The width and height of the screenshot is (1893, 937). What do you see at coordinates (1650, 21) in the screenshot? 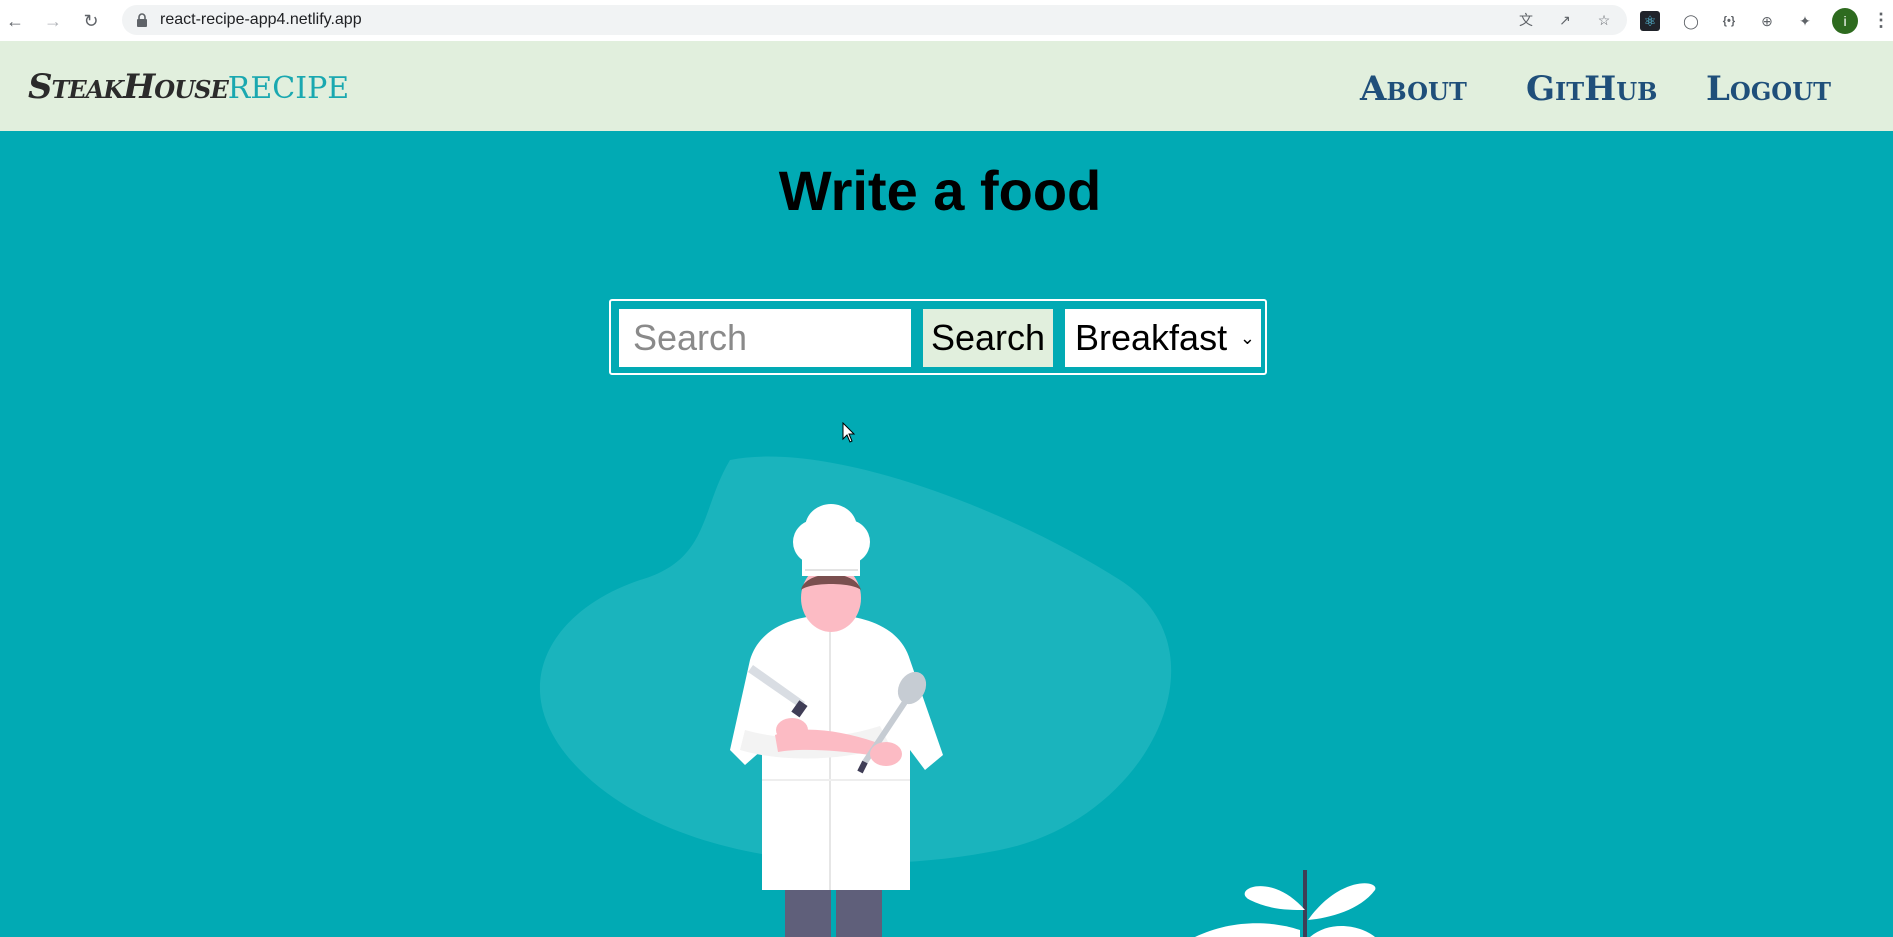
I see `react-devtools-icon: ⚛` at bounding box center [1650, 21].